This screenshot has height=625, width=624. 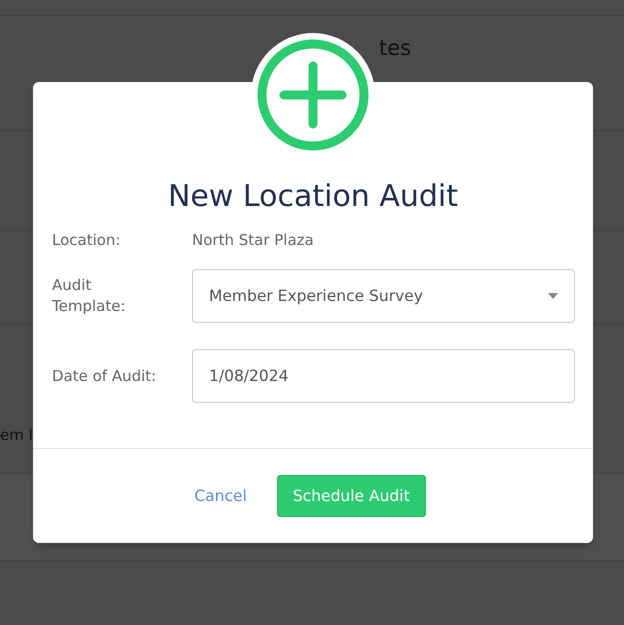 What do you see at coordinates (89, 296) in the screenshot?
I see `field-label: Audit Template:` at bounding box center [89, 296].